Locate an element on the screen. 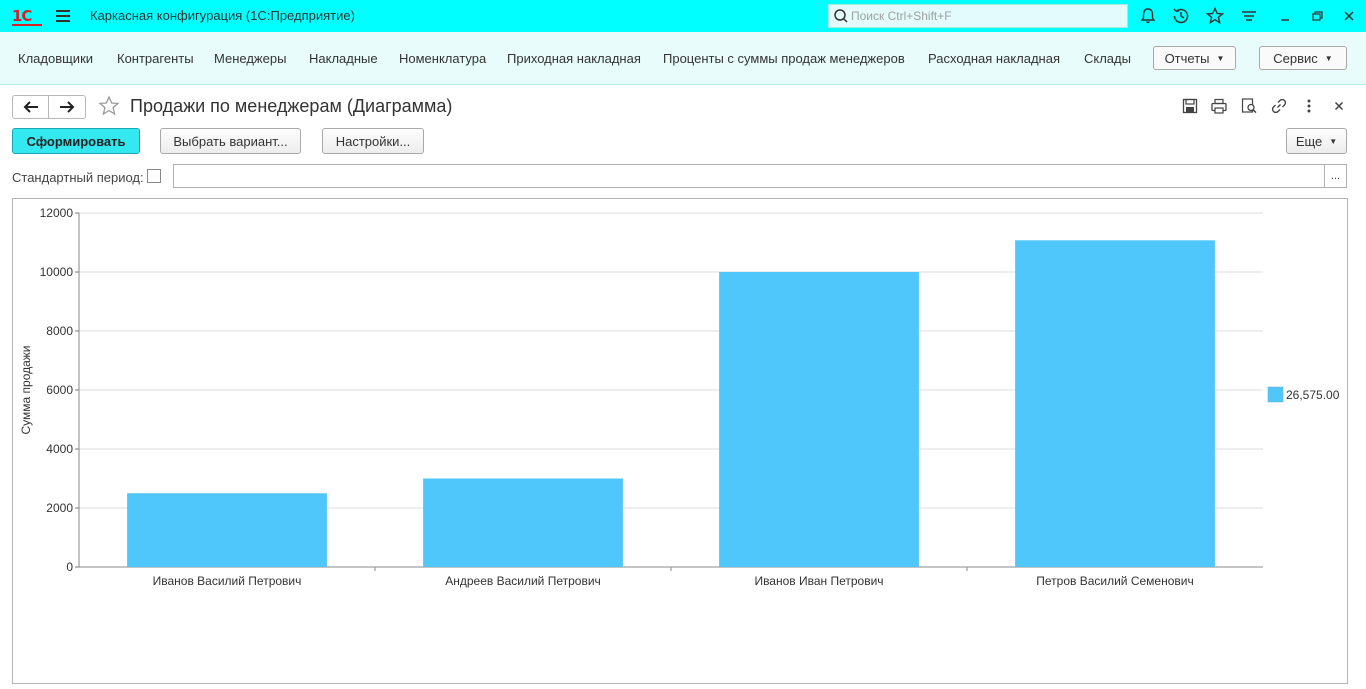 This screenshot has height=689, width=1366. reports-dropdown: Отчеты ▼ is located at coordinates (1194, 58).